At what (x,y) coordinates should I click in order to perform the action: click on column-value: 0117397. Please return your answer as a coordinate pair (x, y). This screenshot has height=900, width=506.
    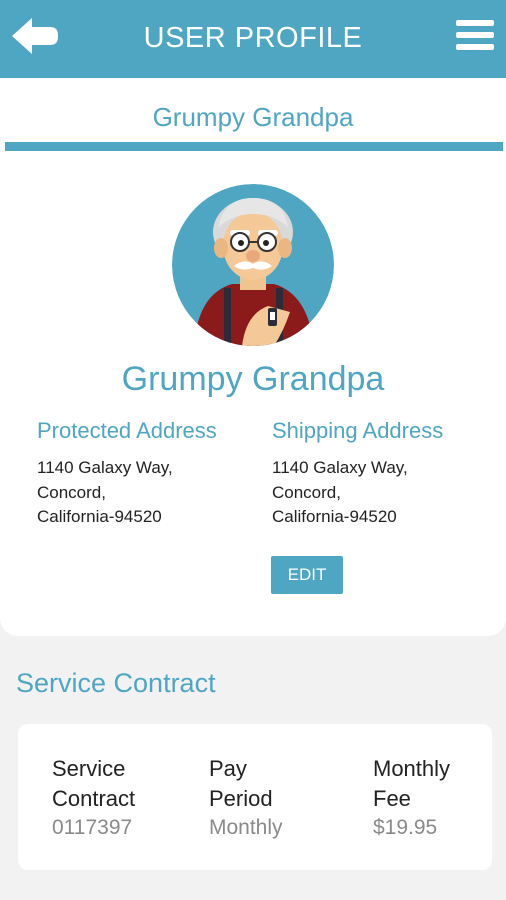
    Looking at the image, I should click on (92, 827).